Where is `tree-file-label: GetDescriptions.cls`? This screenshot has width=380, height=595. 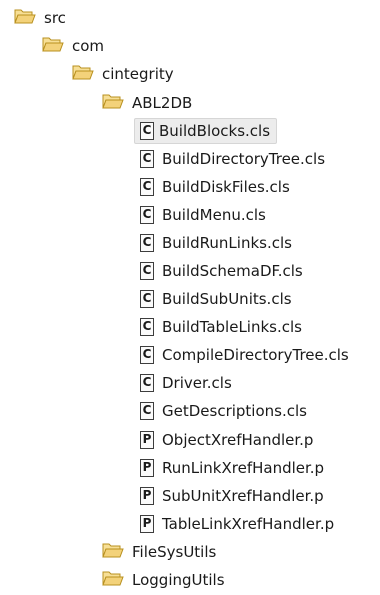 tree-file-label: GetDescriptions.cls is located at coordinates (234, 411).